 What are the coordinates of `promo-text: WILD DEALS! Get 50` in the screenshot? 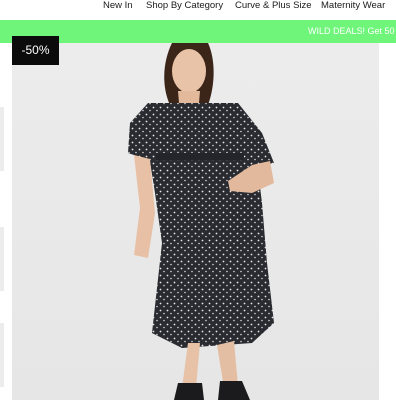 It's located at (351, 31).